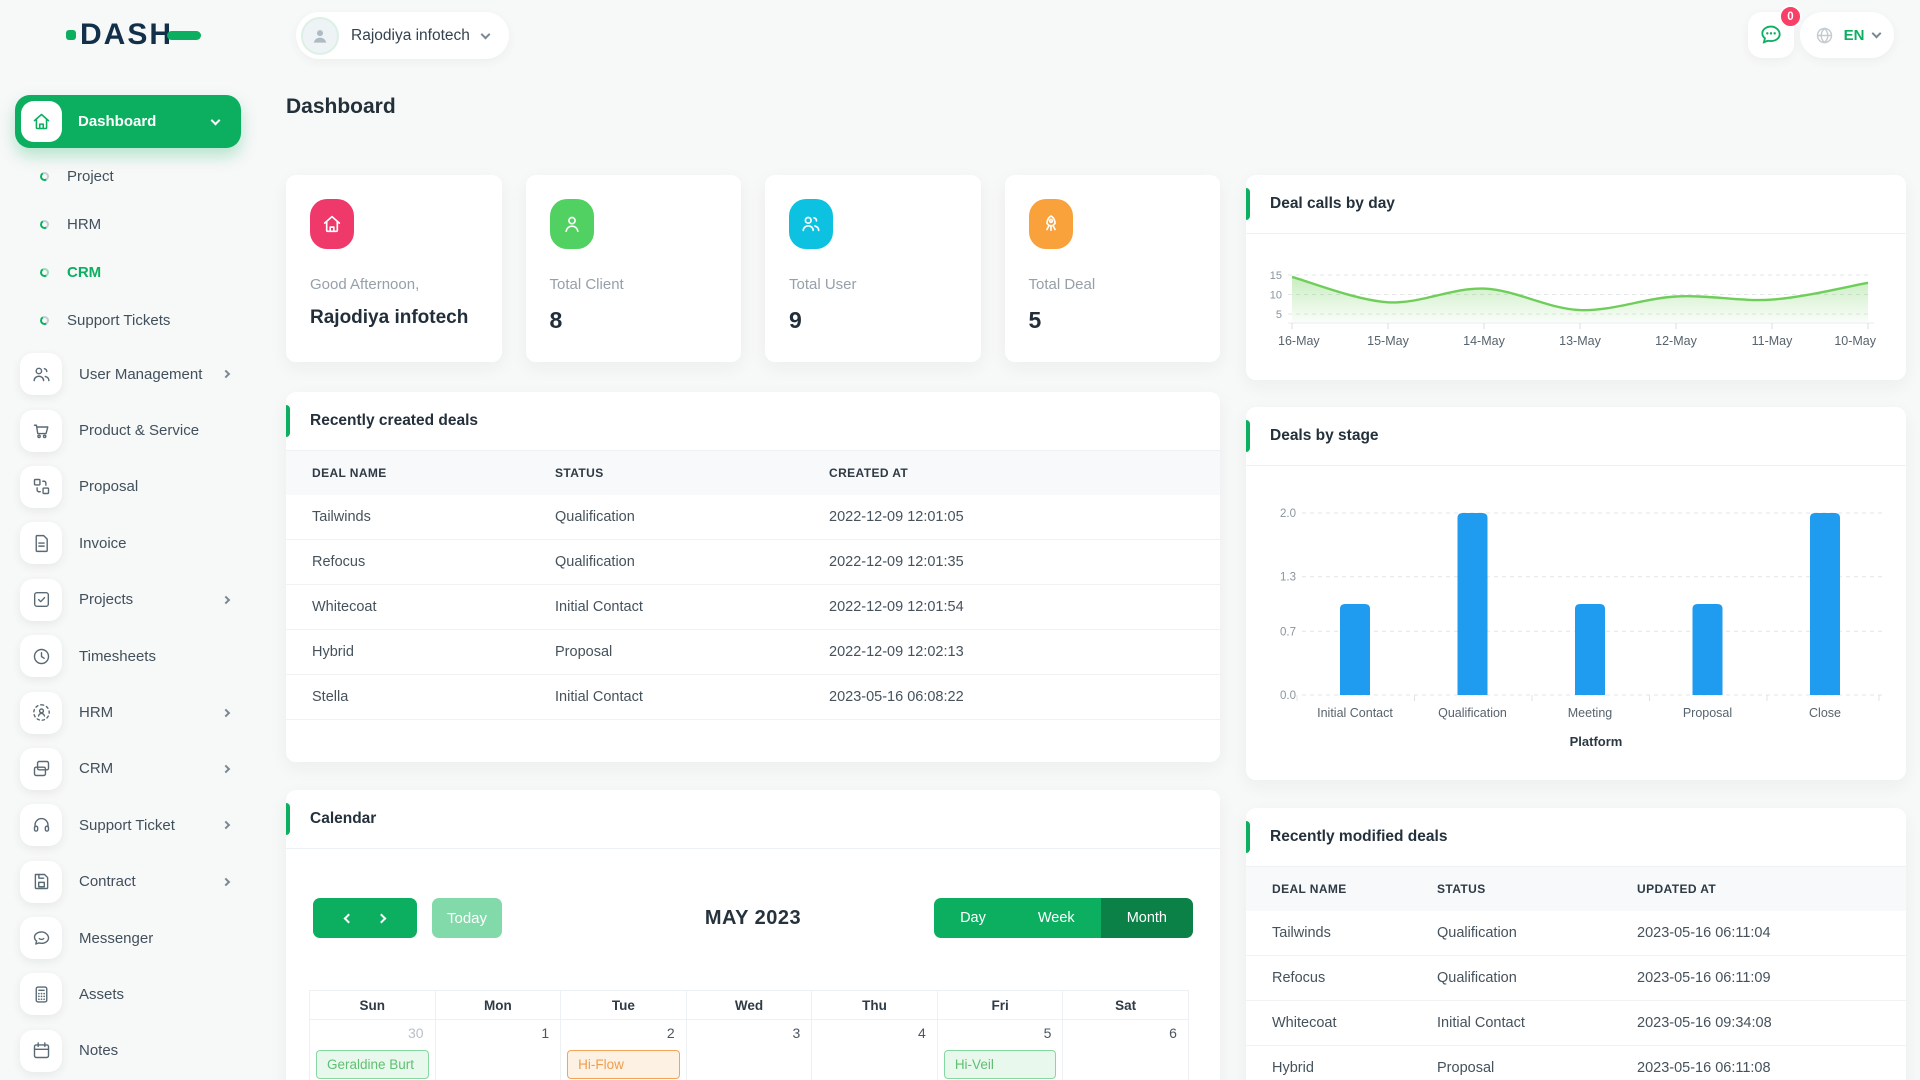 This screenshot has width=1920, height=1080. What do you see at coordinates (129, 938) in the screenshot?
I see `sidebar-item-messenger: Messenger` at bounding box center [129, 938].